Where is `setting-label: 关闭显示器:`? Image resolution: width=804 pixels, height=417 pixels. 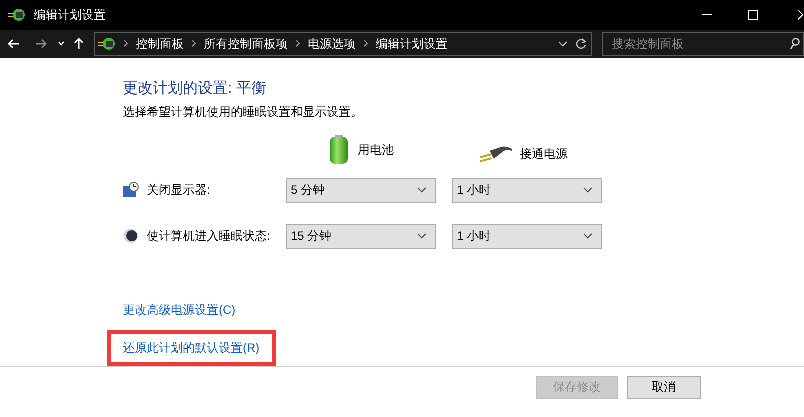 setting-label: 关闭显示器: is located at coordinates (178, 191).